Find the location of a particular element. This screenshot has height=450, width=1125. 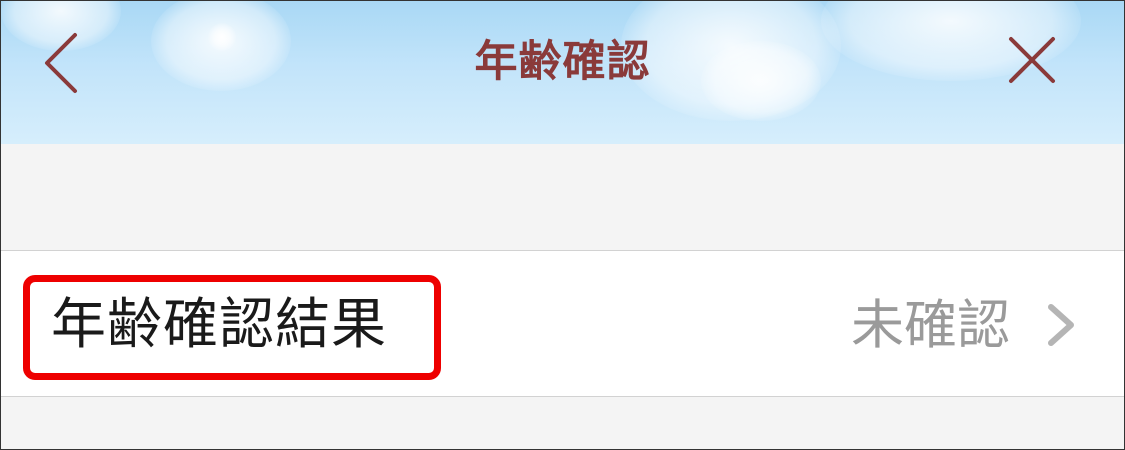

chevron-right-icon is located at coordinates (1061, 325).